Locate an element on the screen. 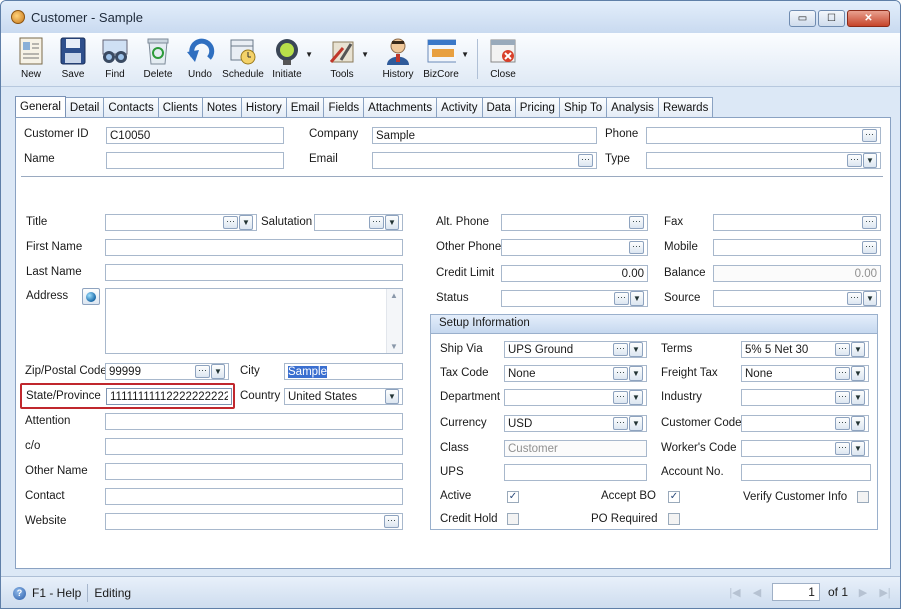 This screenshot has width=901, height=609. department-dropdown-button: ▼ is located at coordinates (636, 397).